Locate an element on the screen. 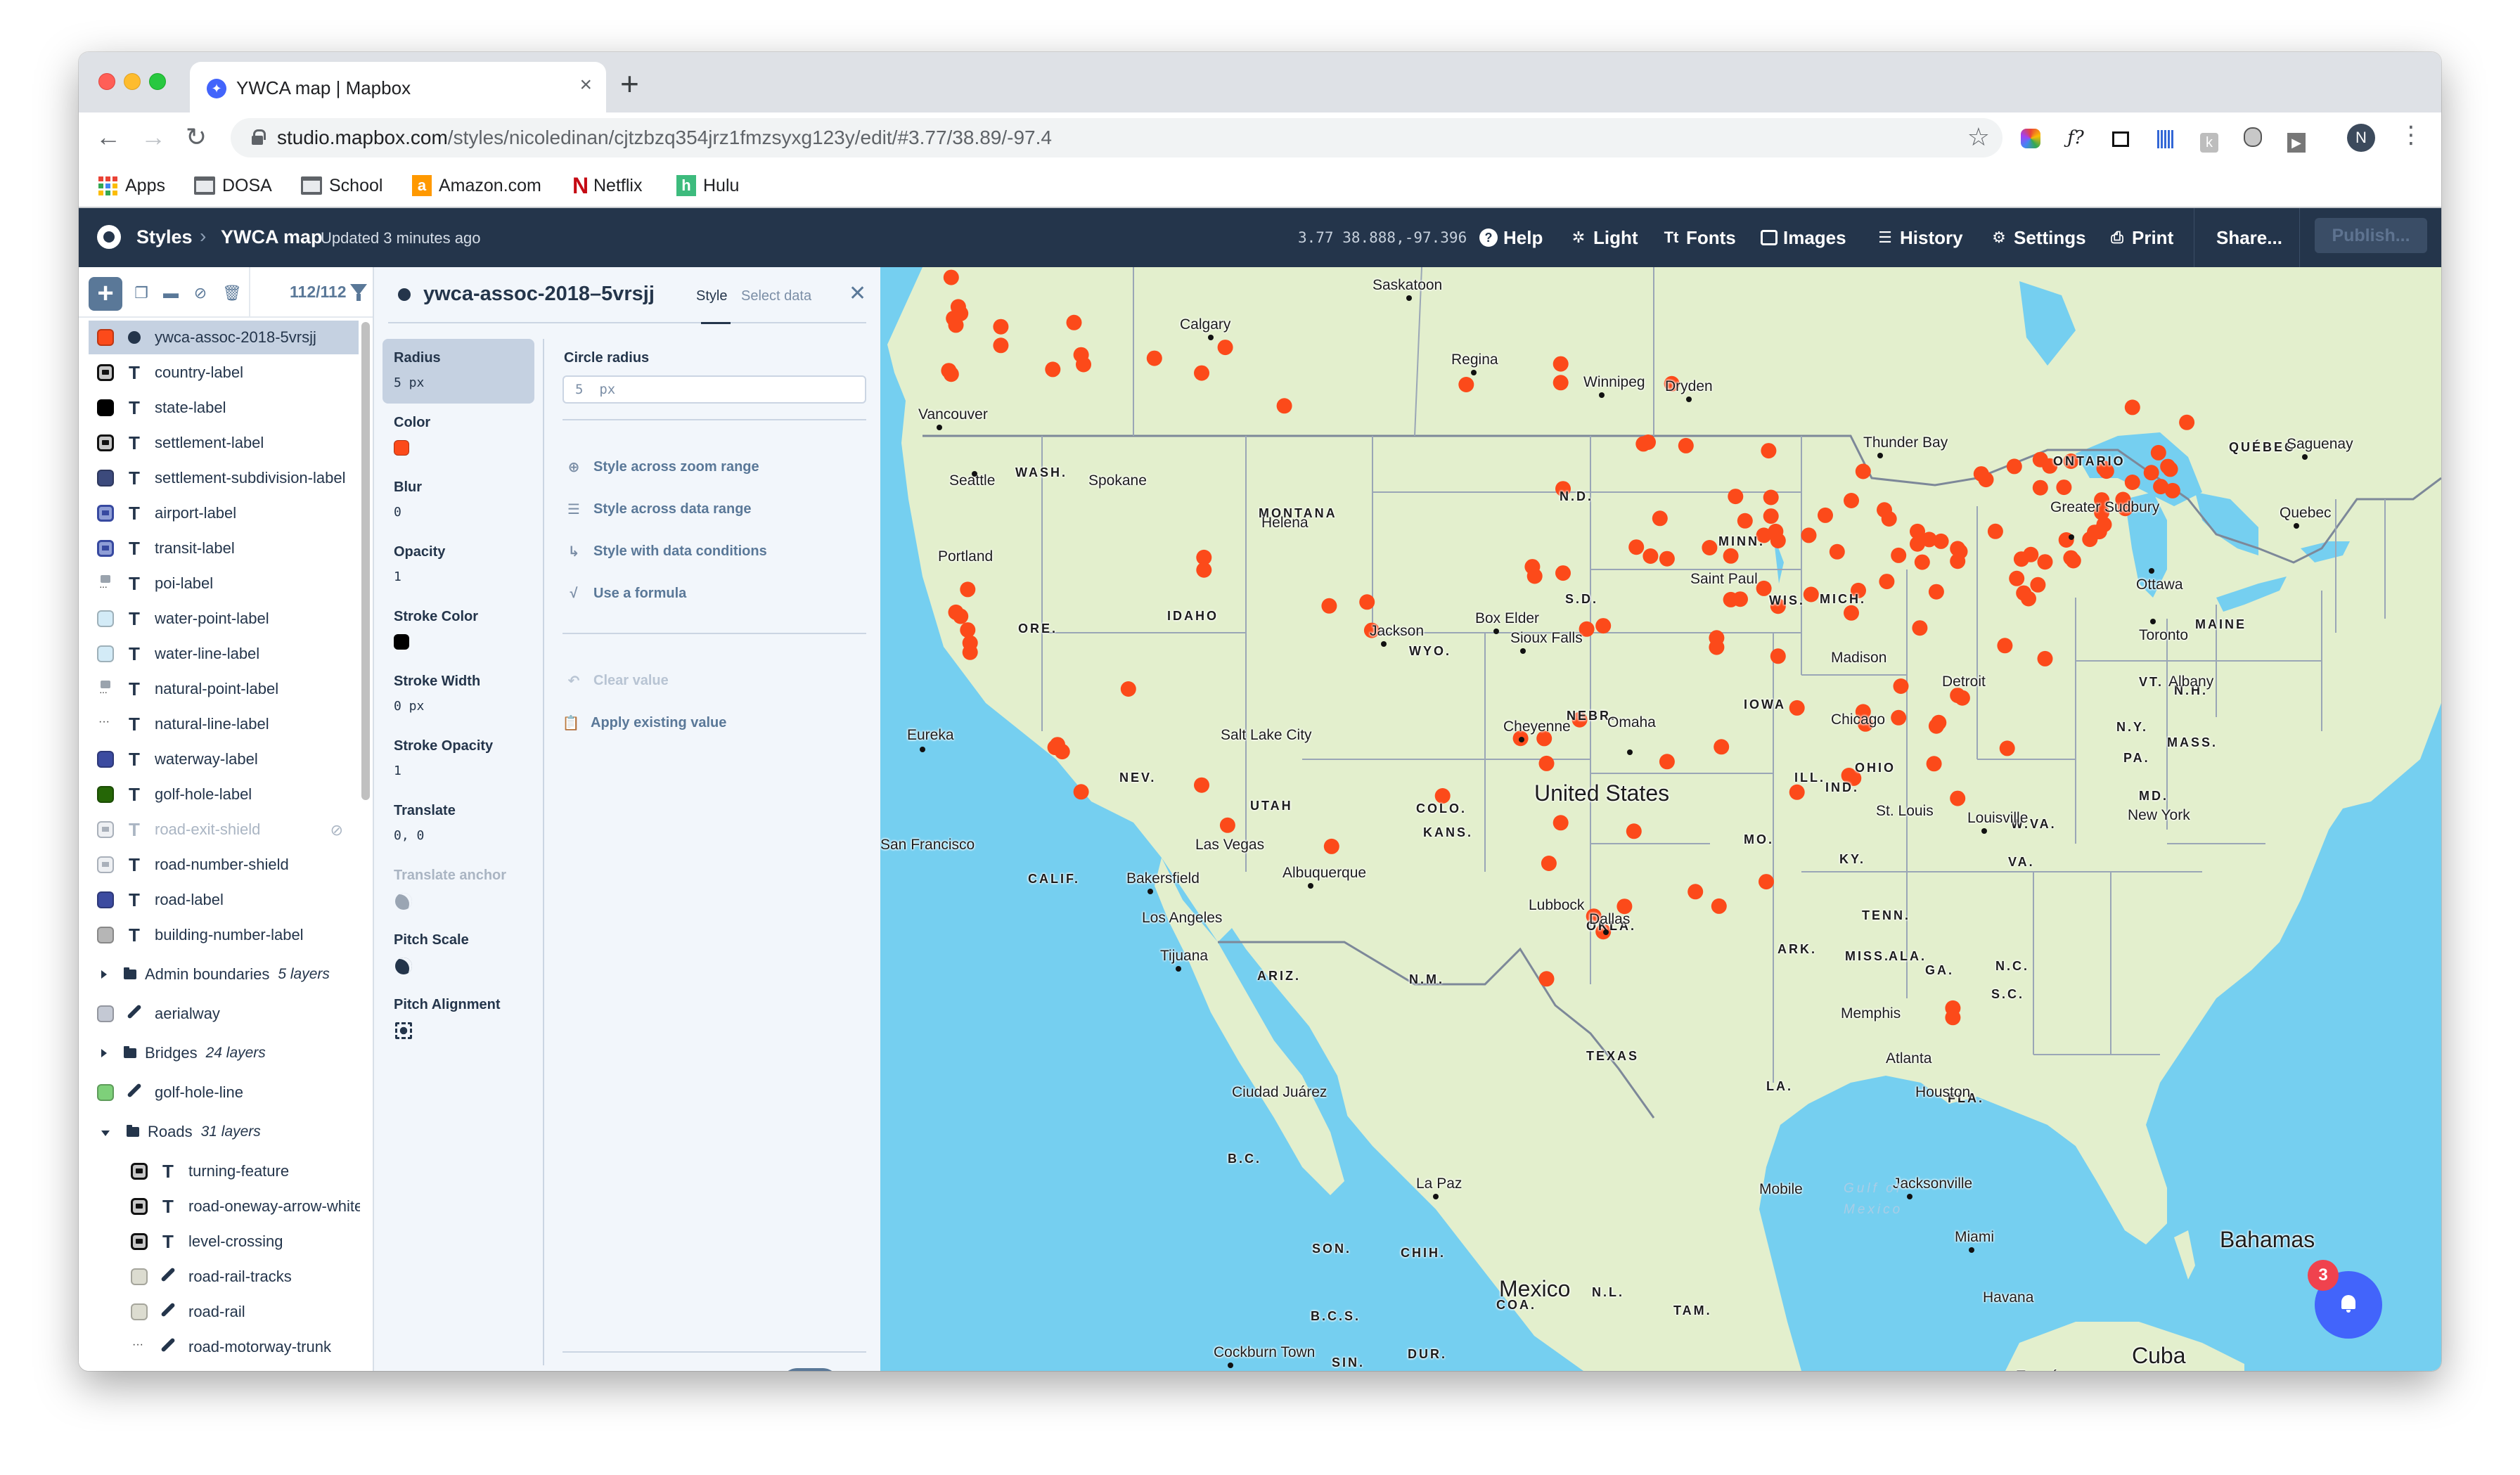 The height and width of the screenshot is (1475, 2520). layer-item: Troad-number-shield is located at coordinates (224, 865).